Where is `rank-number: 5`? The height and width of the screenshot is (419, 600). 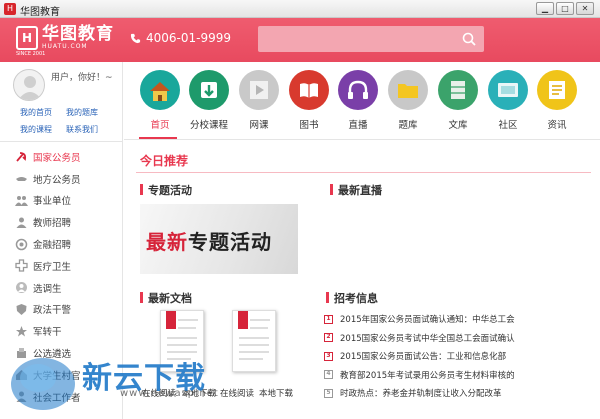
rank-number: 5 is located at coordinates (328, 393).